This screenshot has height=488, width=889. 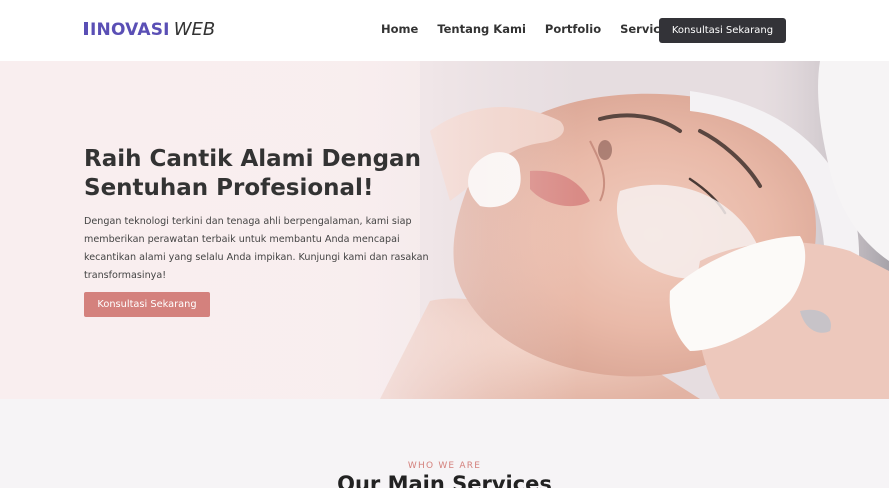 What do you see at coordinates (722, 30) in the screenshot?
I see `header-consult-button: Konsultasi Sekarang` at bounding box center [722, 30].